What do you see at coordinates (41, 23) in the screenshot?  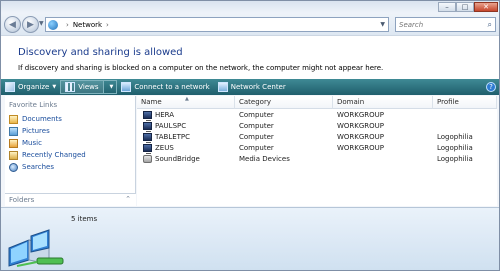 I see `recent-pages-dropdown: ▼` at bounding box center [41, 23].